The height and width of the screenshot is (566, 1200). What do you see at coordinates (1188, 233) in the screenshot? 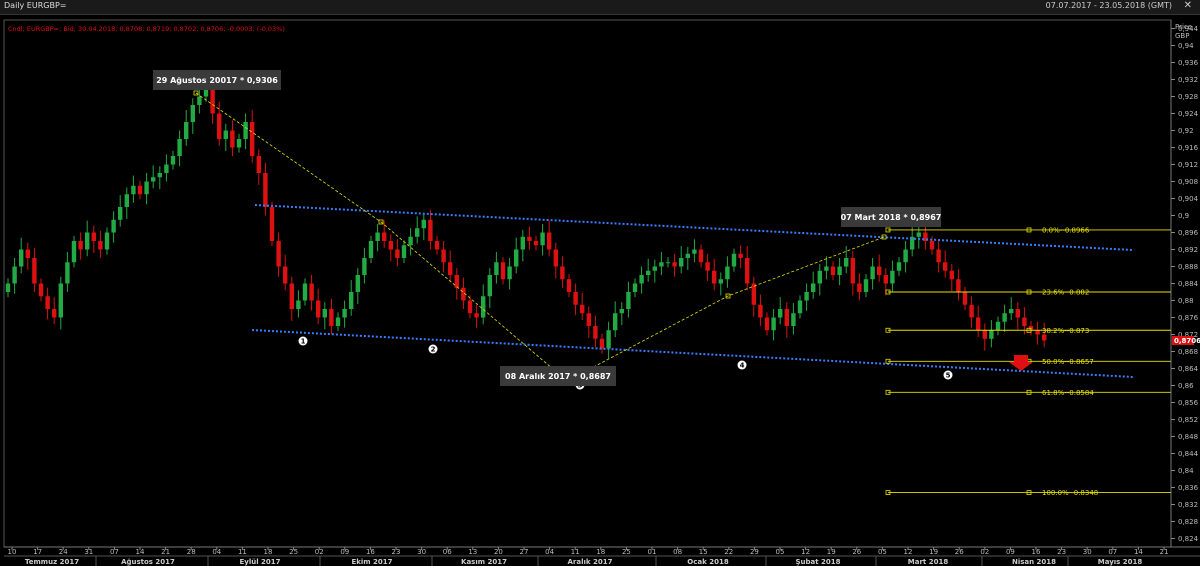
I see `y-tick-label: 0,896` at bounding box center [1188, 233].